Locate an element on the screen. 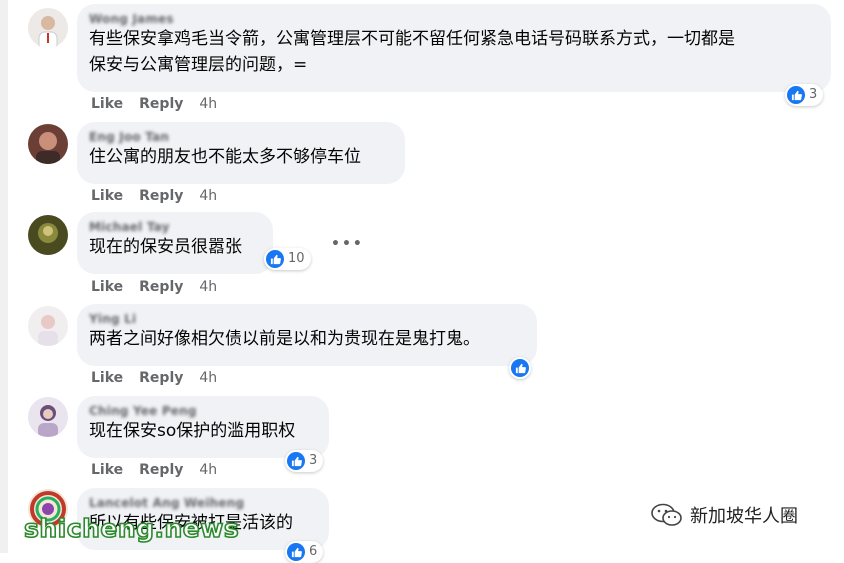  site-watermark: shicheng.news is located at coordinates (131, 528).